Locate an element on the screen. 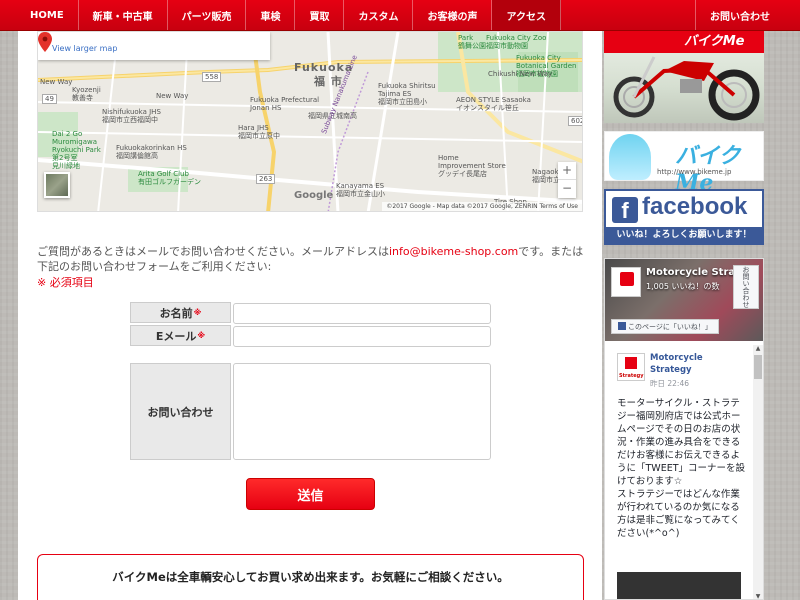 Image resolution: width=800 pixels, height=600 pixels. map-label-kanayama: Kanayama ES 福岡市立金山小 is located at coordinates (360, 190).